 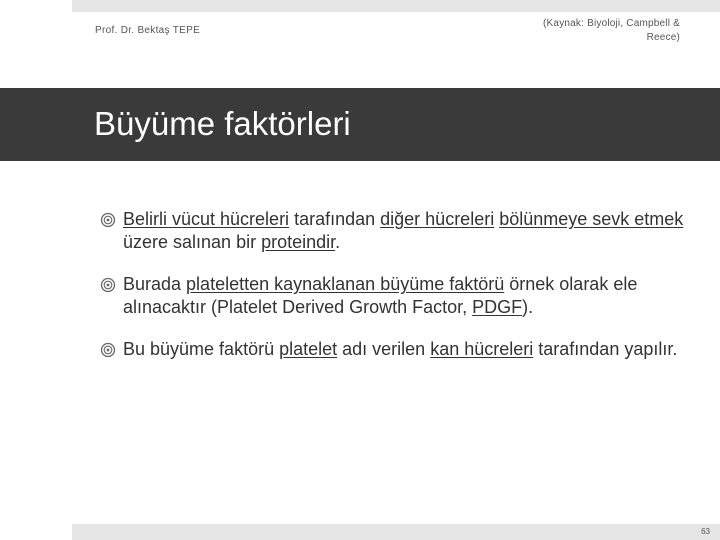 What do you see at coordinates (437, 219) in the screenshot?
I see `bullet-text-segment: diğer hücreleri` at bounding box center [437, 219].